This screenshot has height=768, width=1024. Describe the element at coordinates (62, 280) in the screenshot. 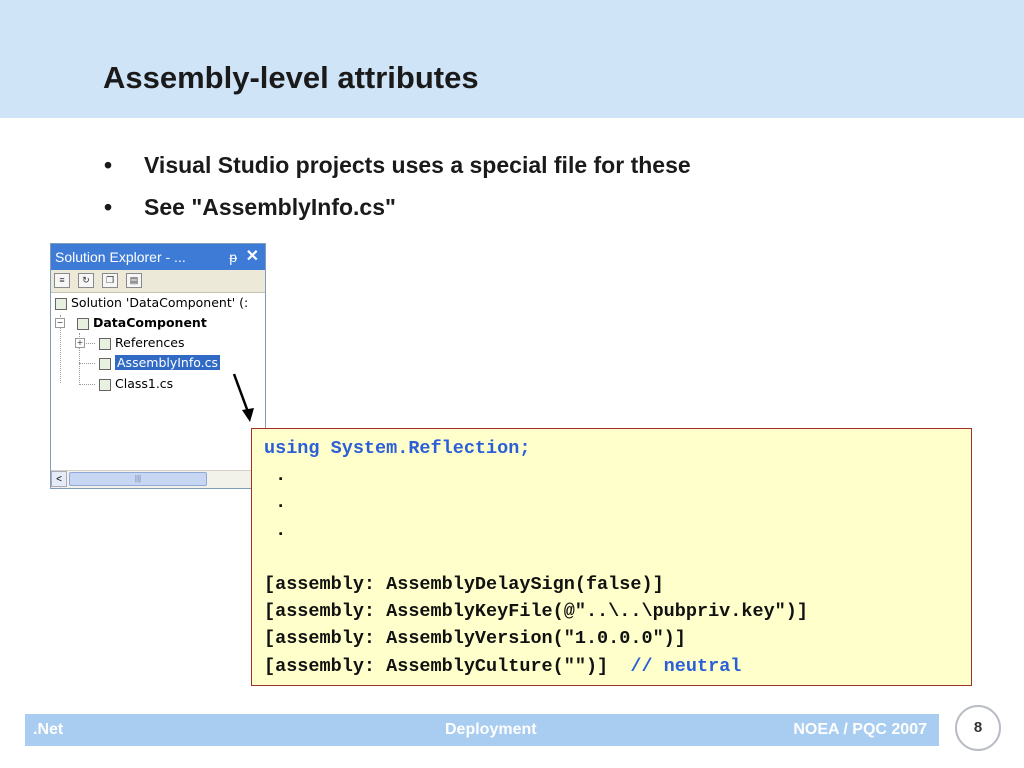

I see `properties-icon: ≡` at that location.